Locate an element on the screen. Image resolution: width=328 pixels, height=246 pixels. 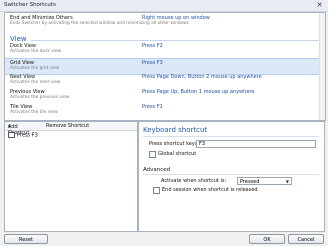
advanced-divider is located at coordinates (231, 174).